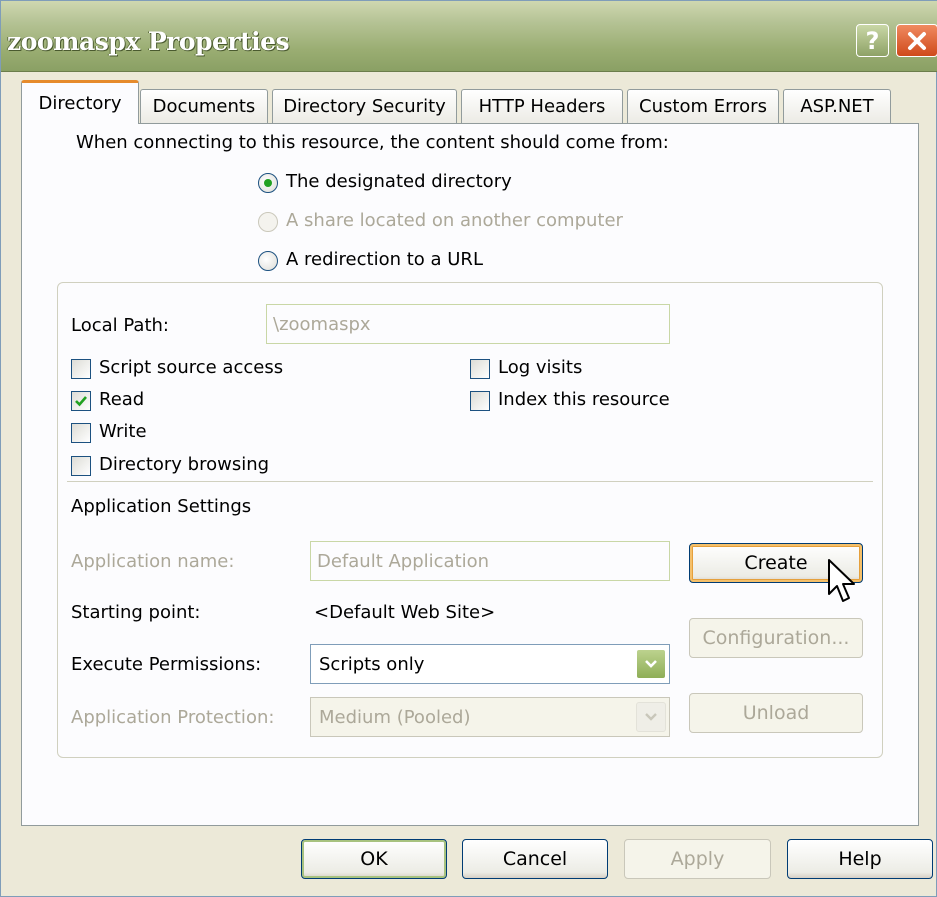  I want to click on index-resource-label: Index this resource, so click(584, 399).